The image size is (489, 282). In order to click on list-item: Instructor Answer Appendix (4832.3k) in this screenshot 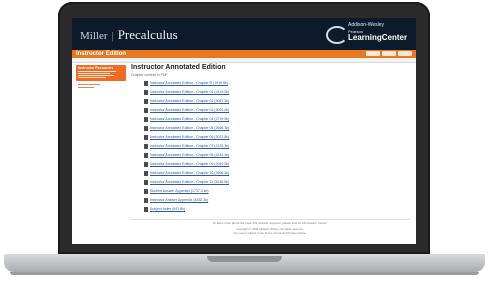, I will do `click(176, 200)`.